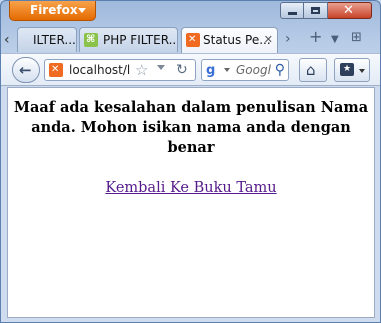 The height and width of the screenshot is (323, 381). I want to click on search-engine-dropdown-icon, so click(227, 70).